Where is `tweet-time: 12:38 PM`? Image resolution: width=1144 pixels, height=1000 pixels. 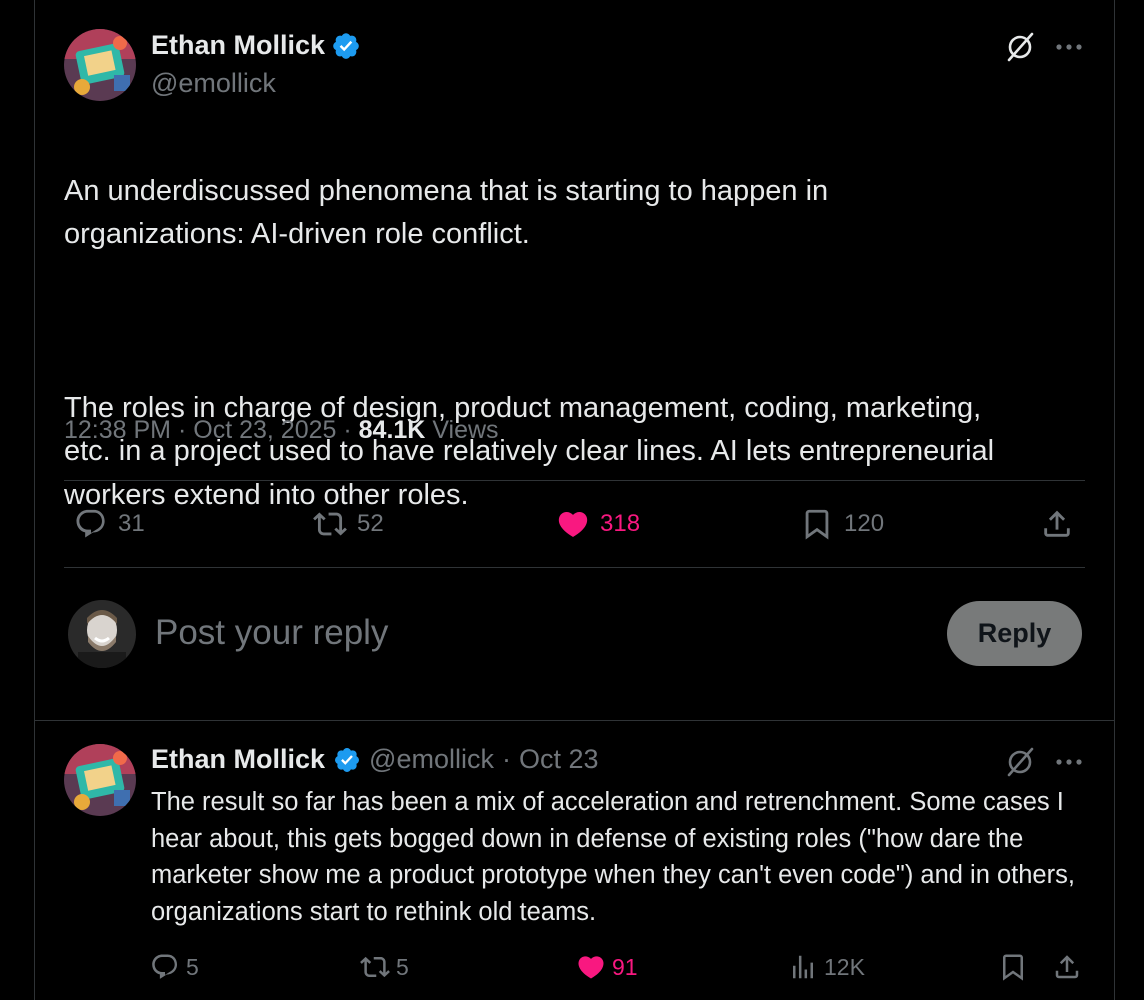
tweet-time: 12:38 PM is located at coordinates (117, 430).